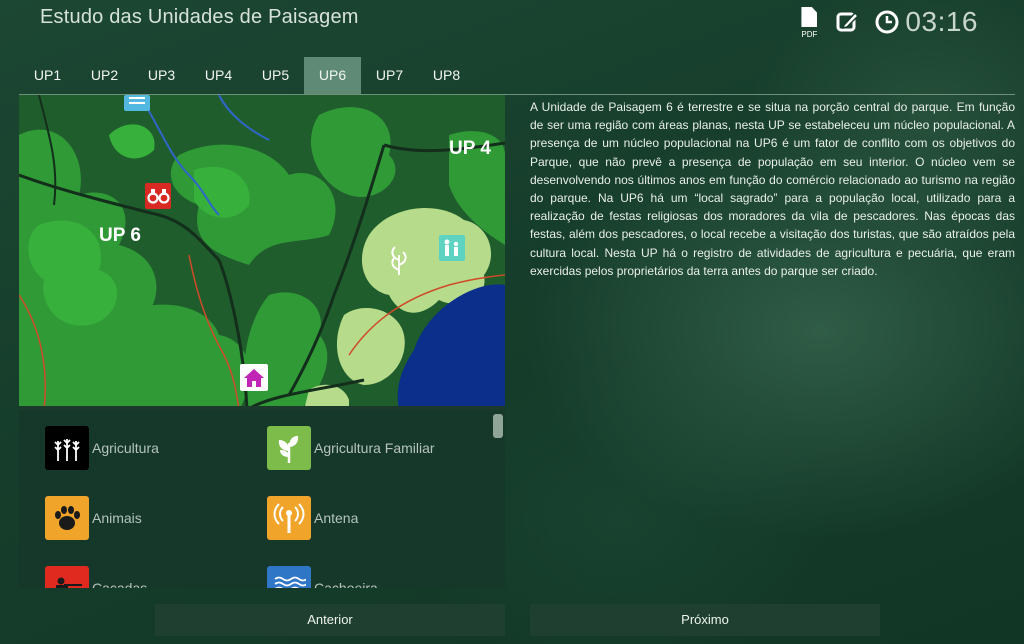 The height and width of the screenshot is (644, 1024). Describe the element at coordinates (156, 577) in the screenshot. I see `legend-item-cacadas: Caçadas` at that location.